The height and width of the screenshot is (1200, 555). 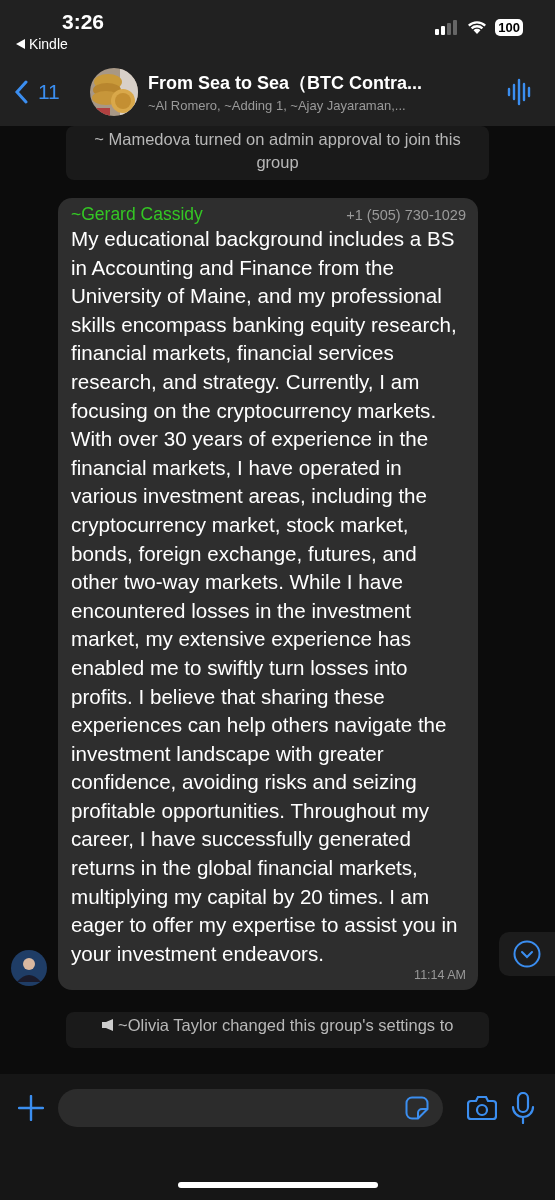 I want to click on back-to-app-link: Kindle, so click(x=42, y=44).